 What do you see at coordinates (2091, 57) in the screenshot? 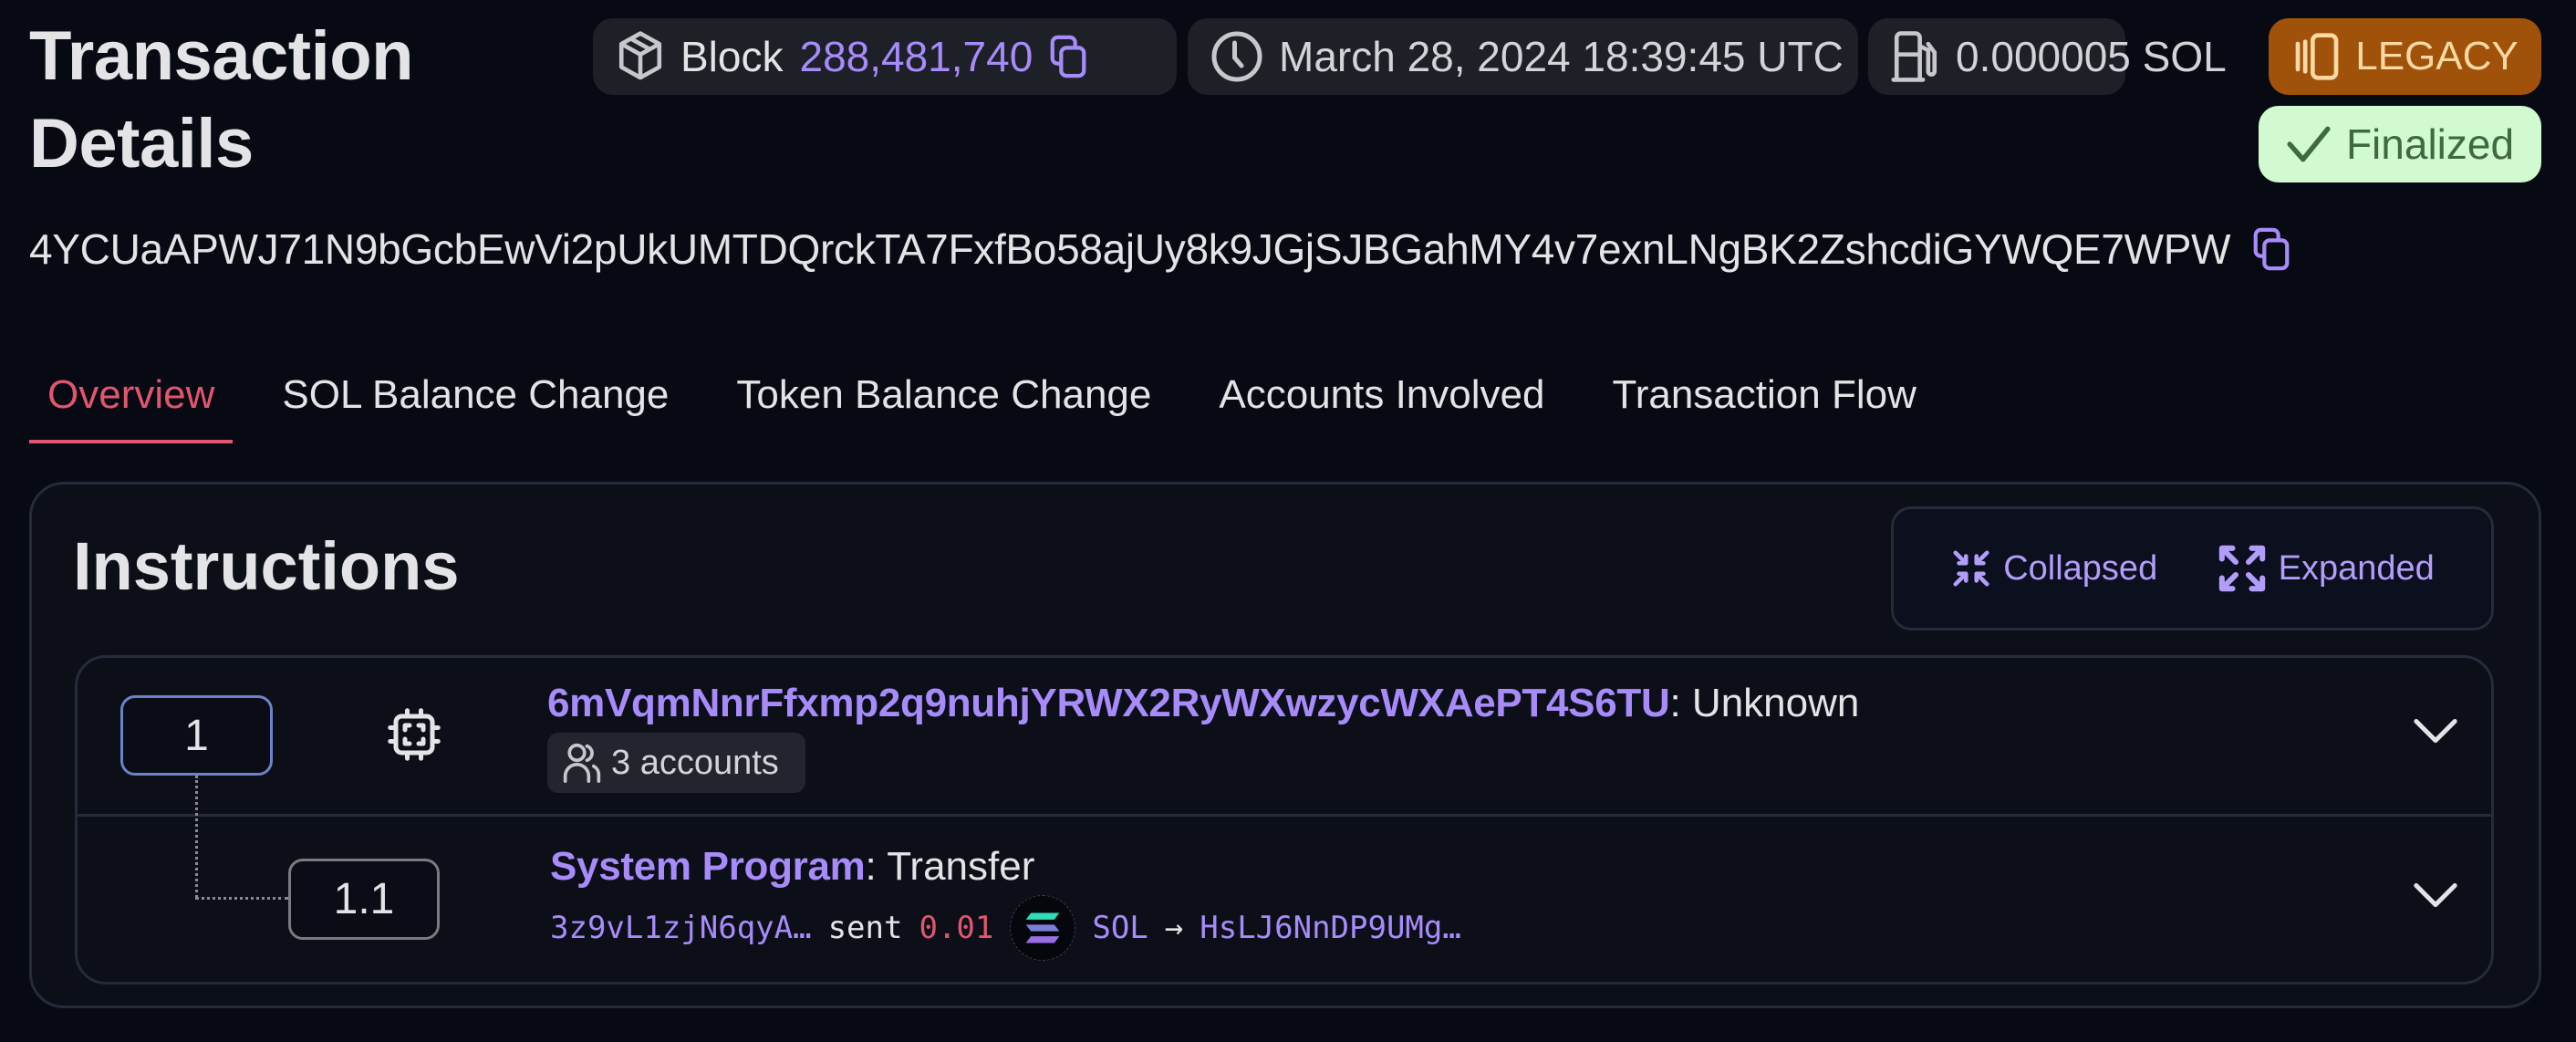
I see `fee-amount: 0.000005 SOL` at bounding box center [2091, 57].